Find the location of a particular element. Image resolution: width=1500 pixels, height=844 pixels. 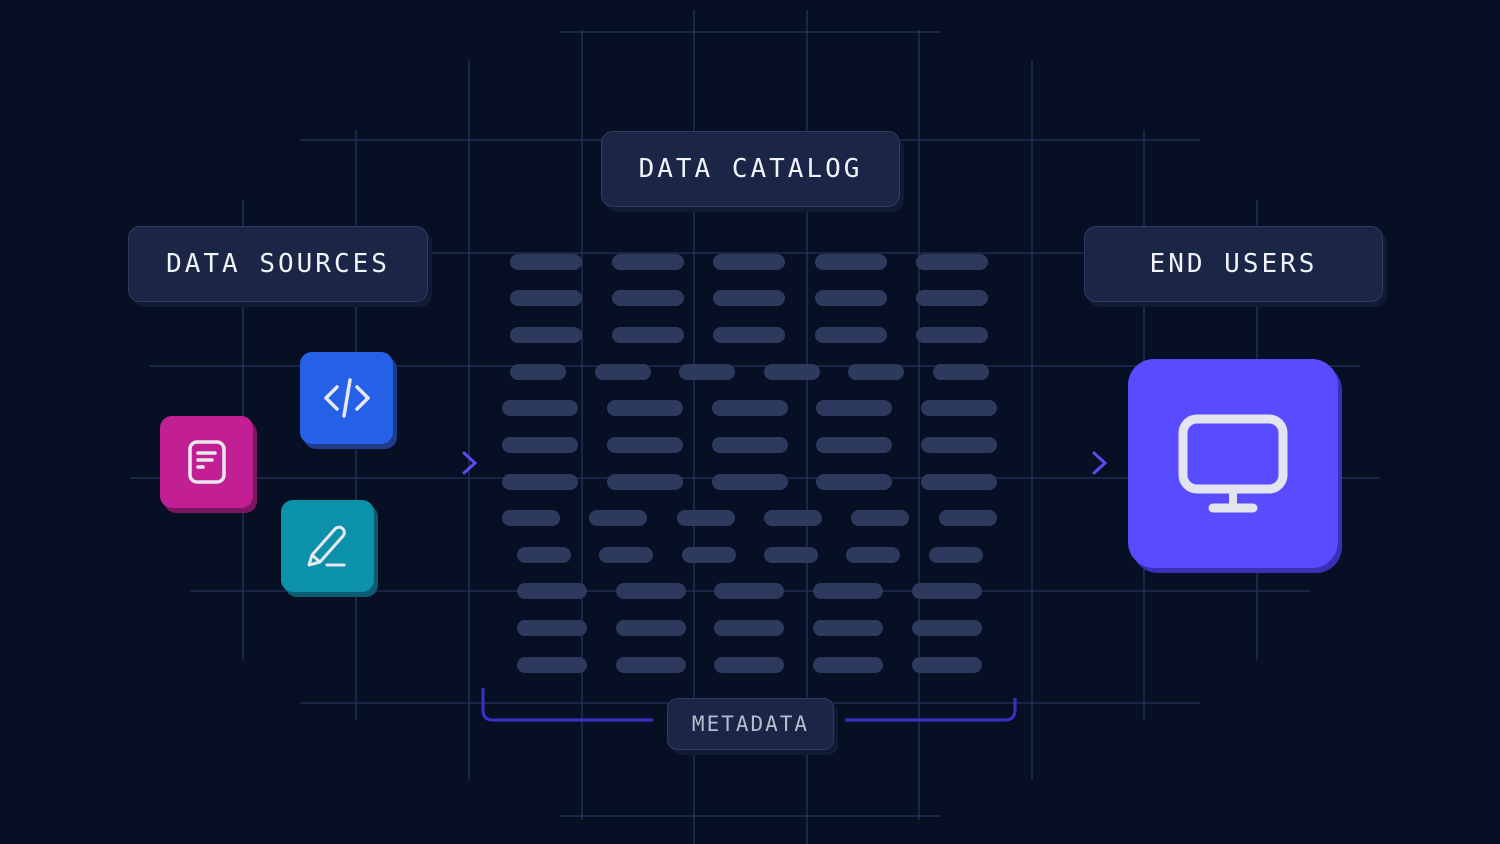

data-catalog-label: DATA CATALOG is located at coordinates (750, 169).